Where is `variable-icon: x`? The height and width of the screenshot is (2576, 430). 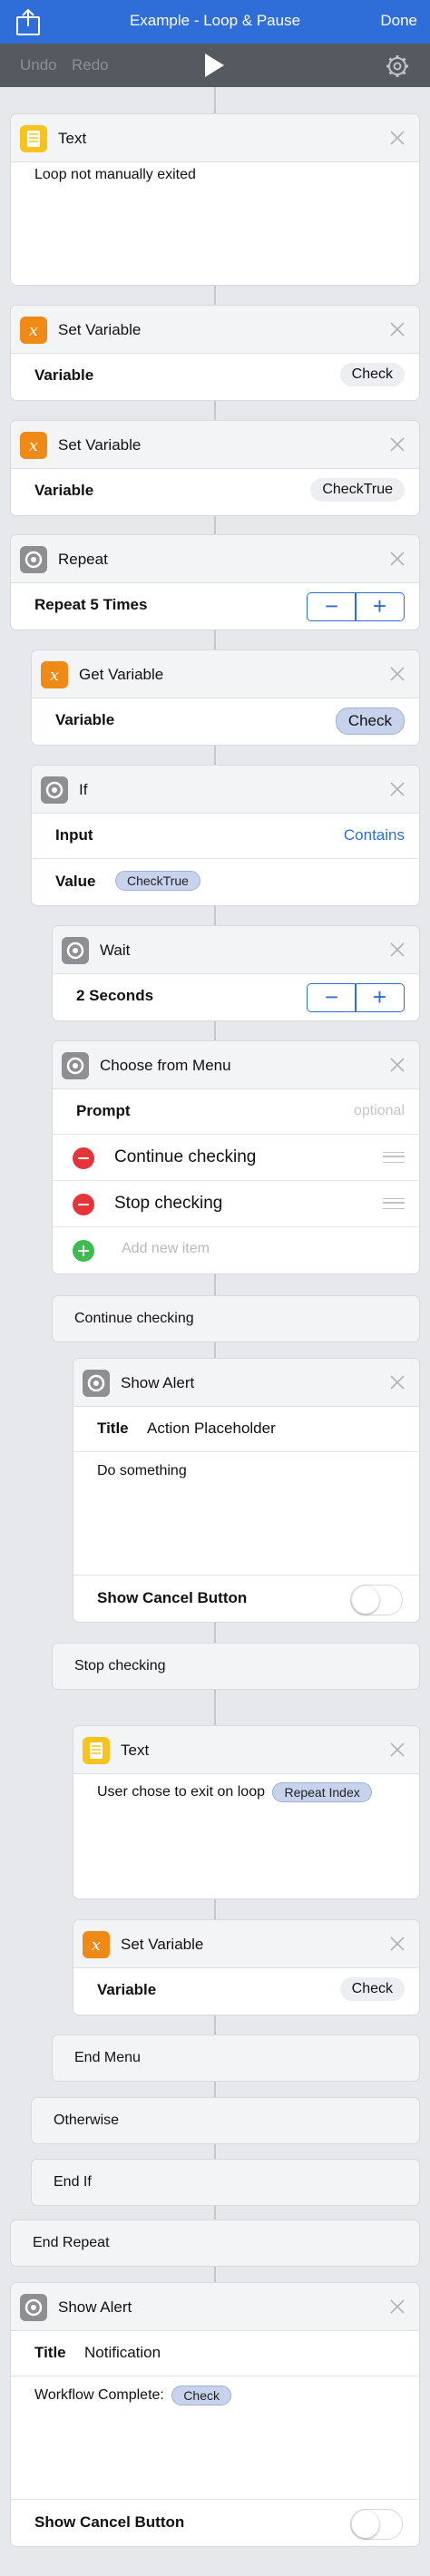
variable-icon: x is located at coordinates (96, 1944).